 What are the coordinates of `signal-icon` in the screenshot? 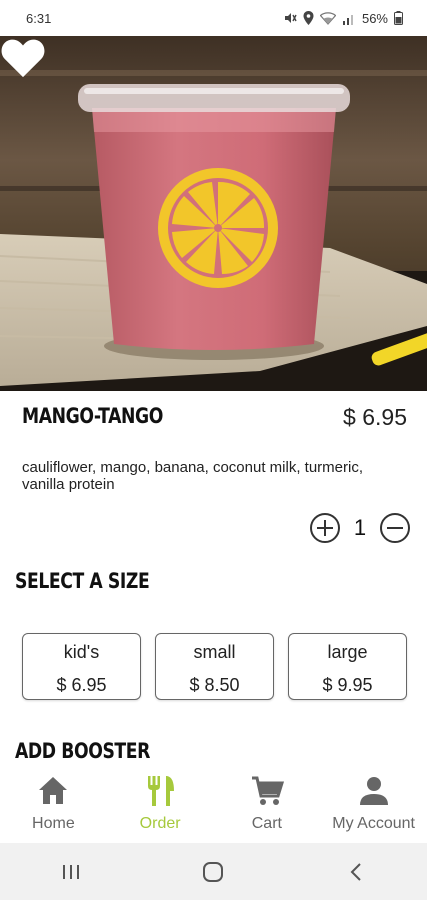 It's located at (347, 19).